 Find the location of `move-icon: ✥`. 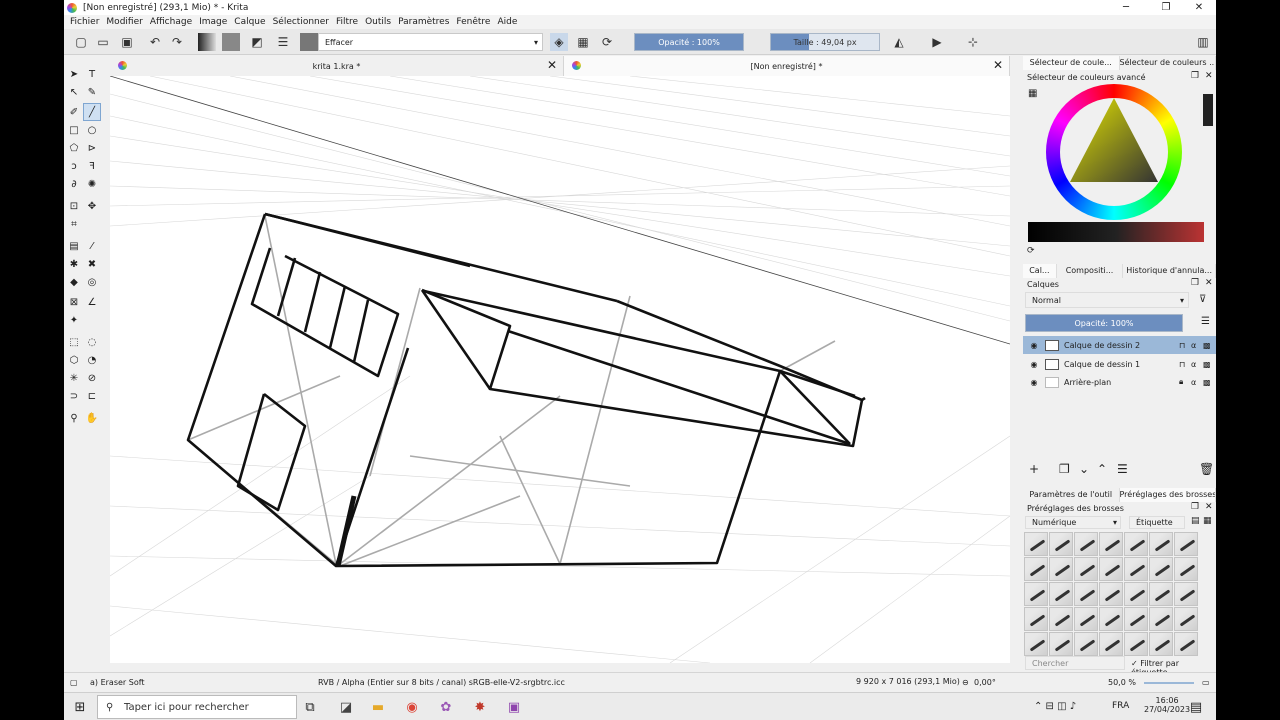

move-icon: ✥ is located at coordinates (92, 206).